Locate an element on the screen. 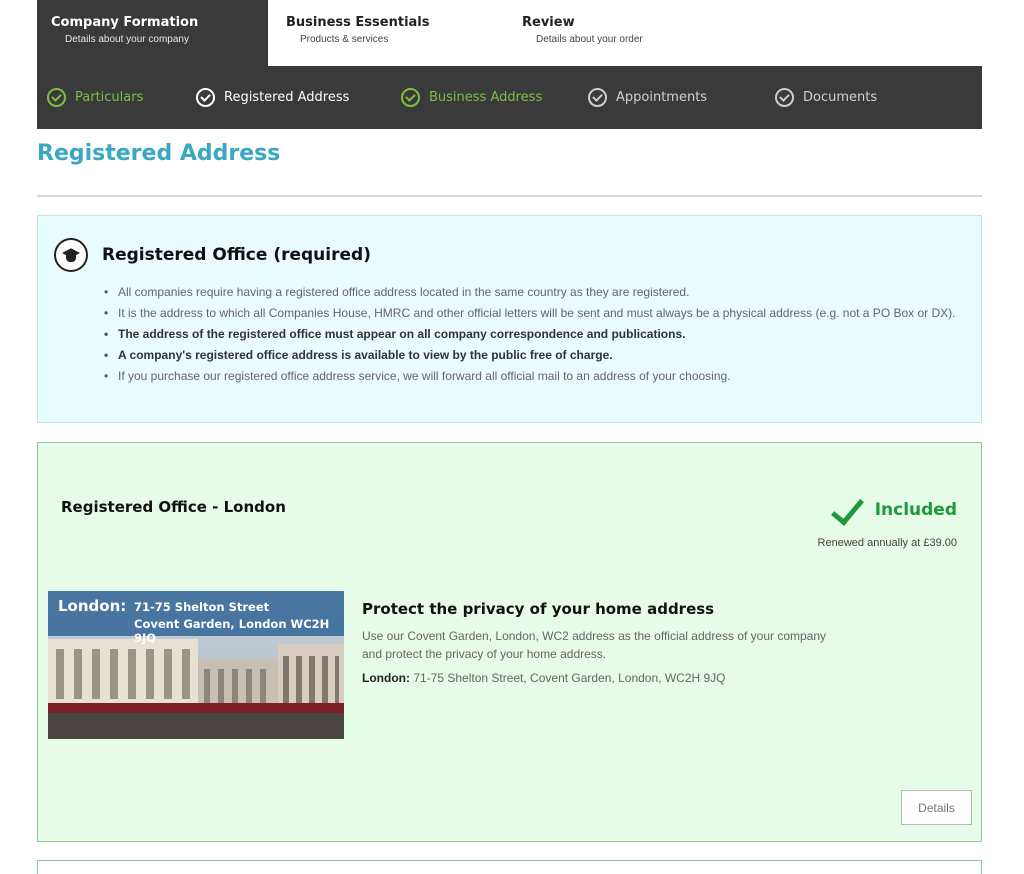 Image resolution: width=1024 pixels, height=874 pixels. step-subtitle: Details about your company is located at coordinates (127, 39).